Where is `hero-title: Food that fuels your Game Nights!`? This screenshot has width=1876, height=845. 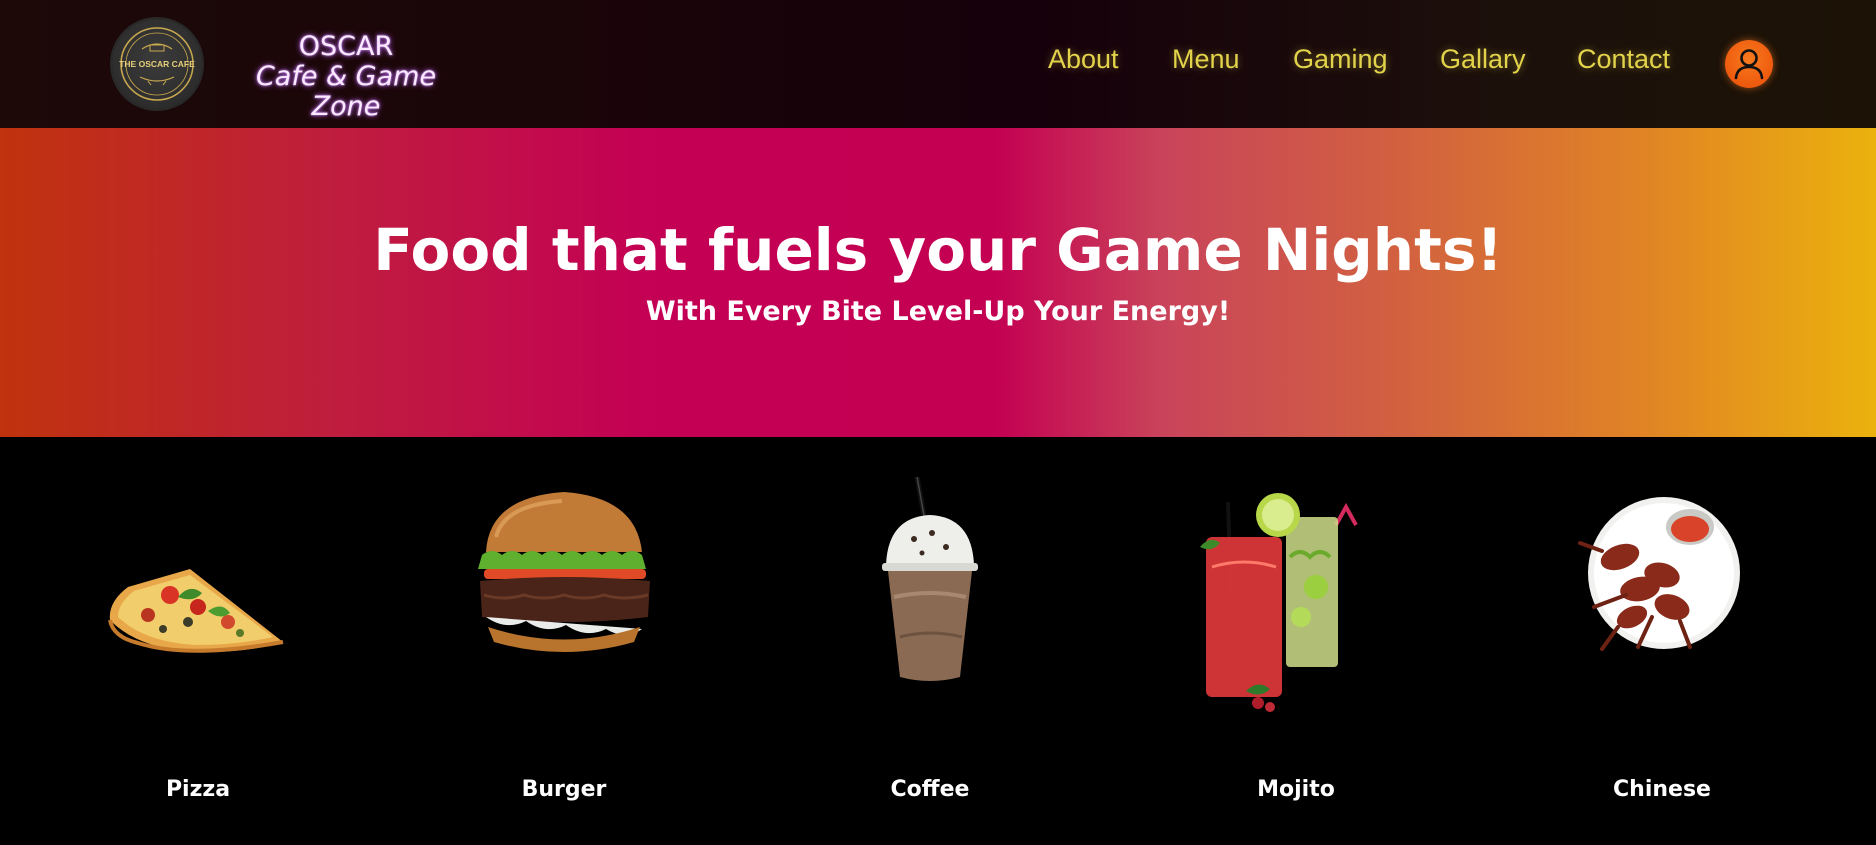
hero-title: Food that fuels your Game Nights! is located at coordinates (938, 250).